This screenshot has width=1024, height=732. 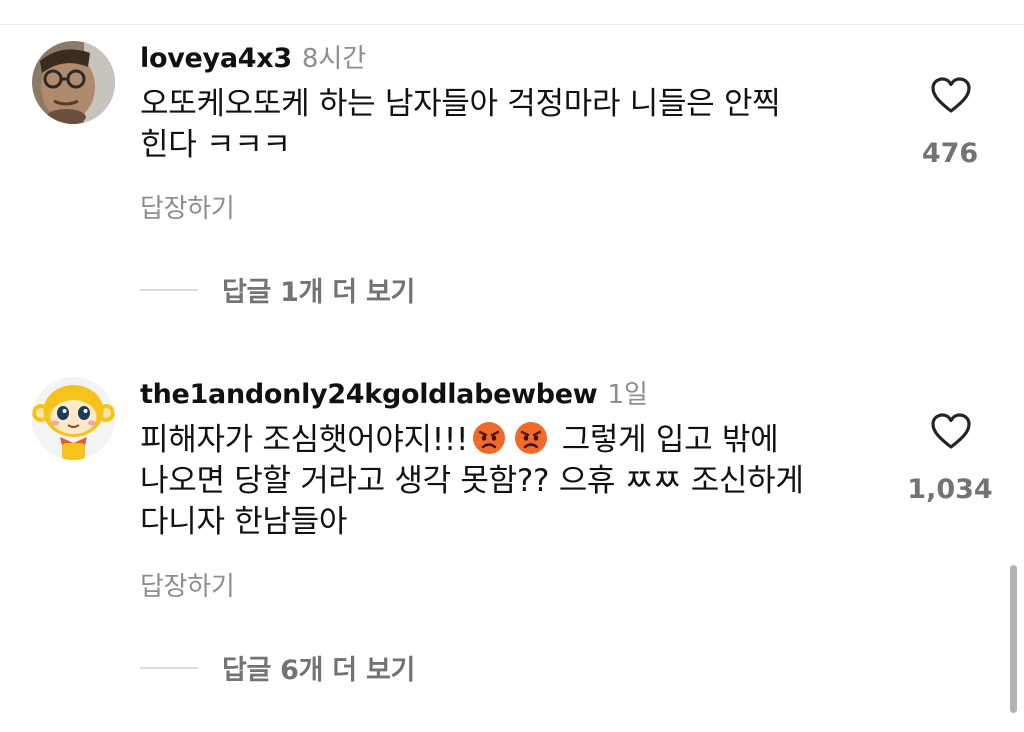 What do you see at coordinates (369, 394) in the screenshot?
I see `username: the1andonly24kgoldlabewbew` at bounding box center [369, 394].